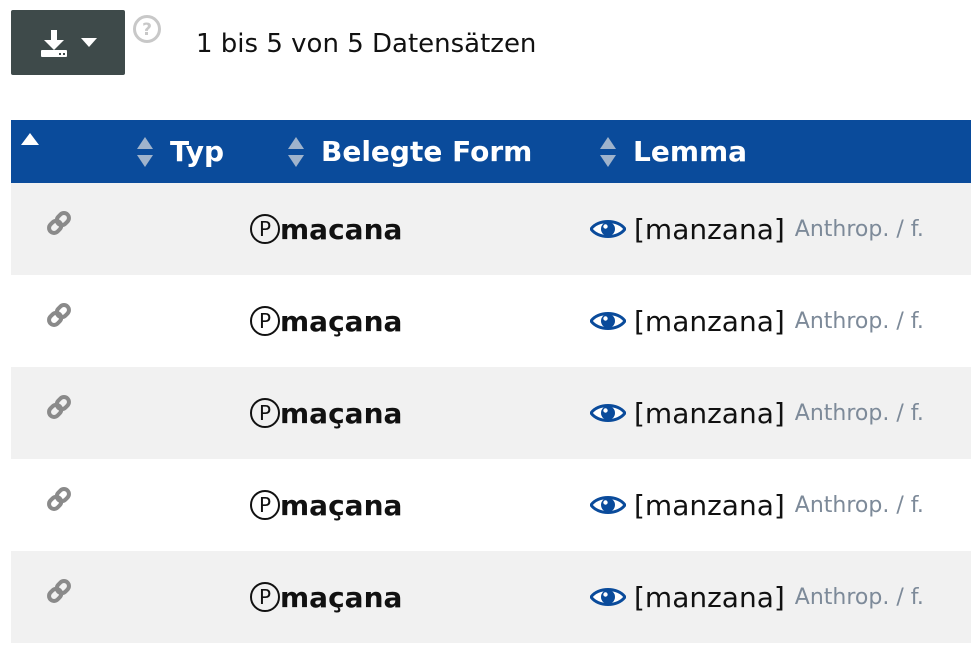 The height and width of the screenshot is (653, 971). Describe the element at coordinates (30, 139) in the screenshot. I see `sort-up-icon` at that location.